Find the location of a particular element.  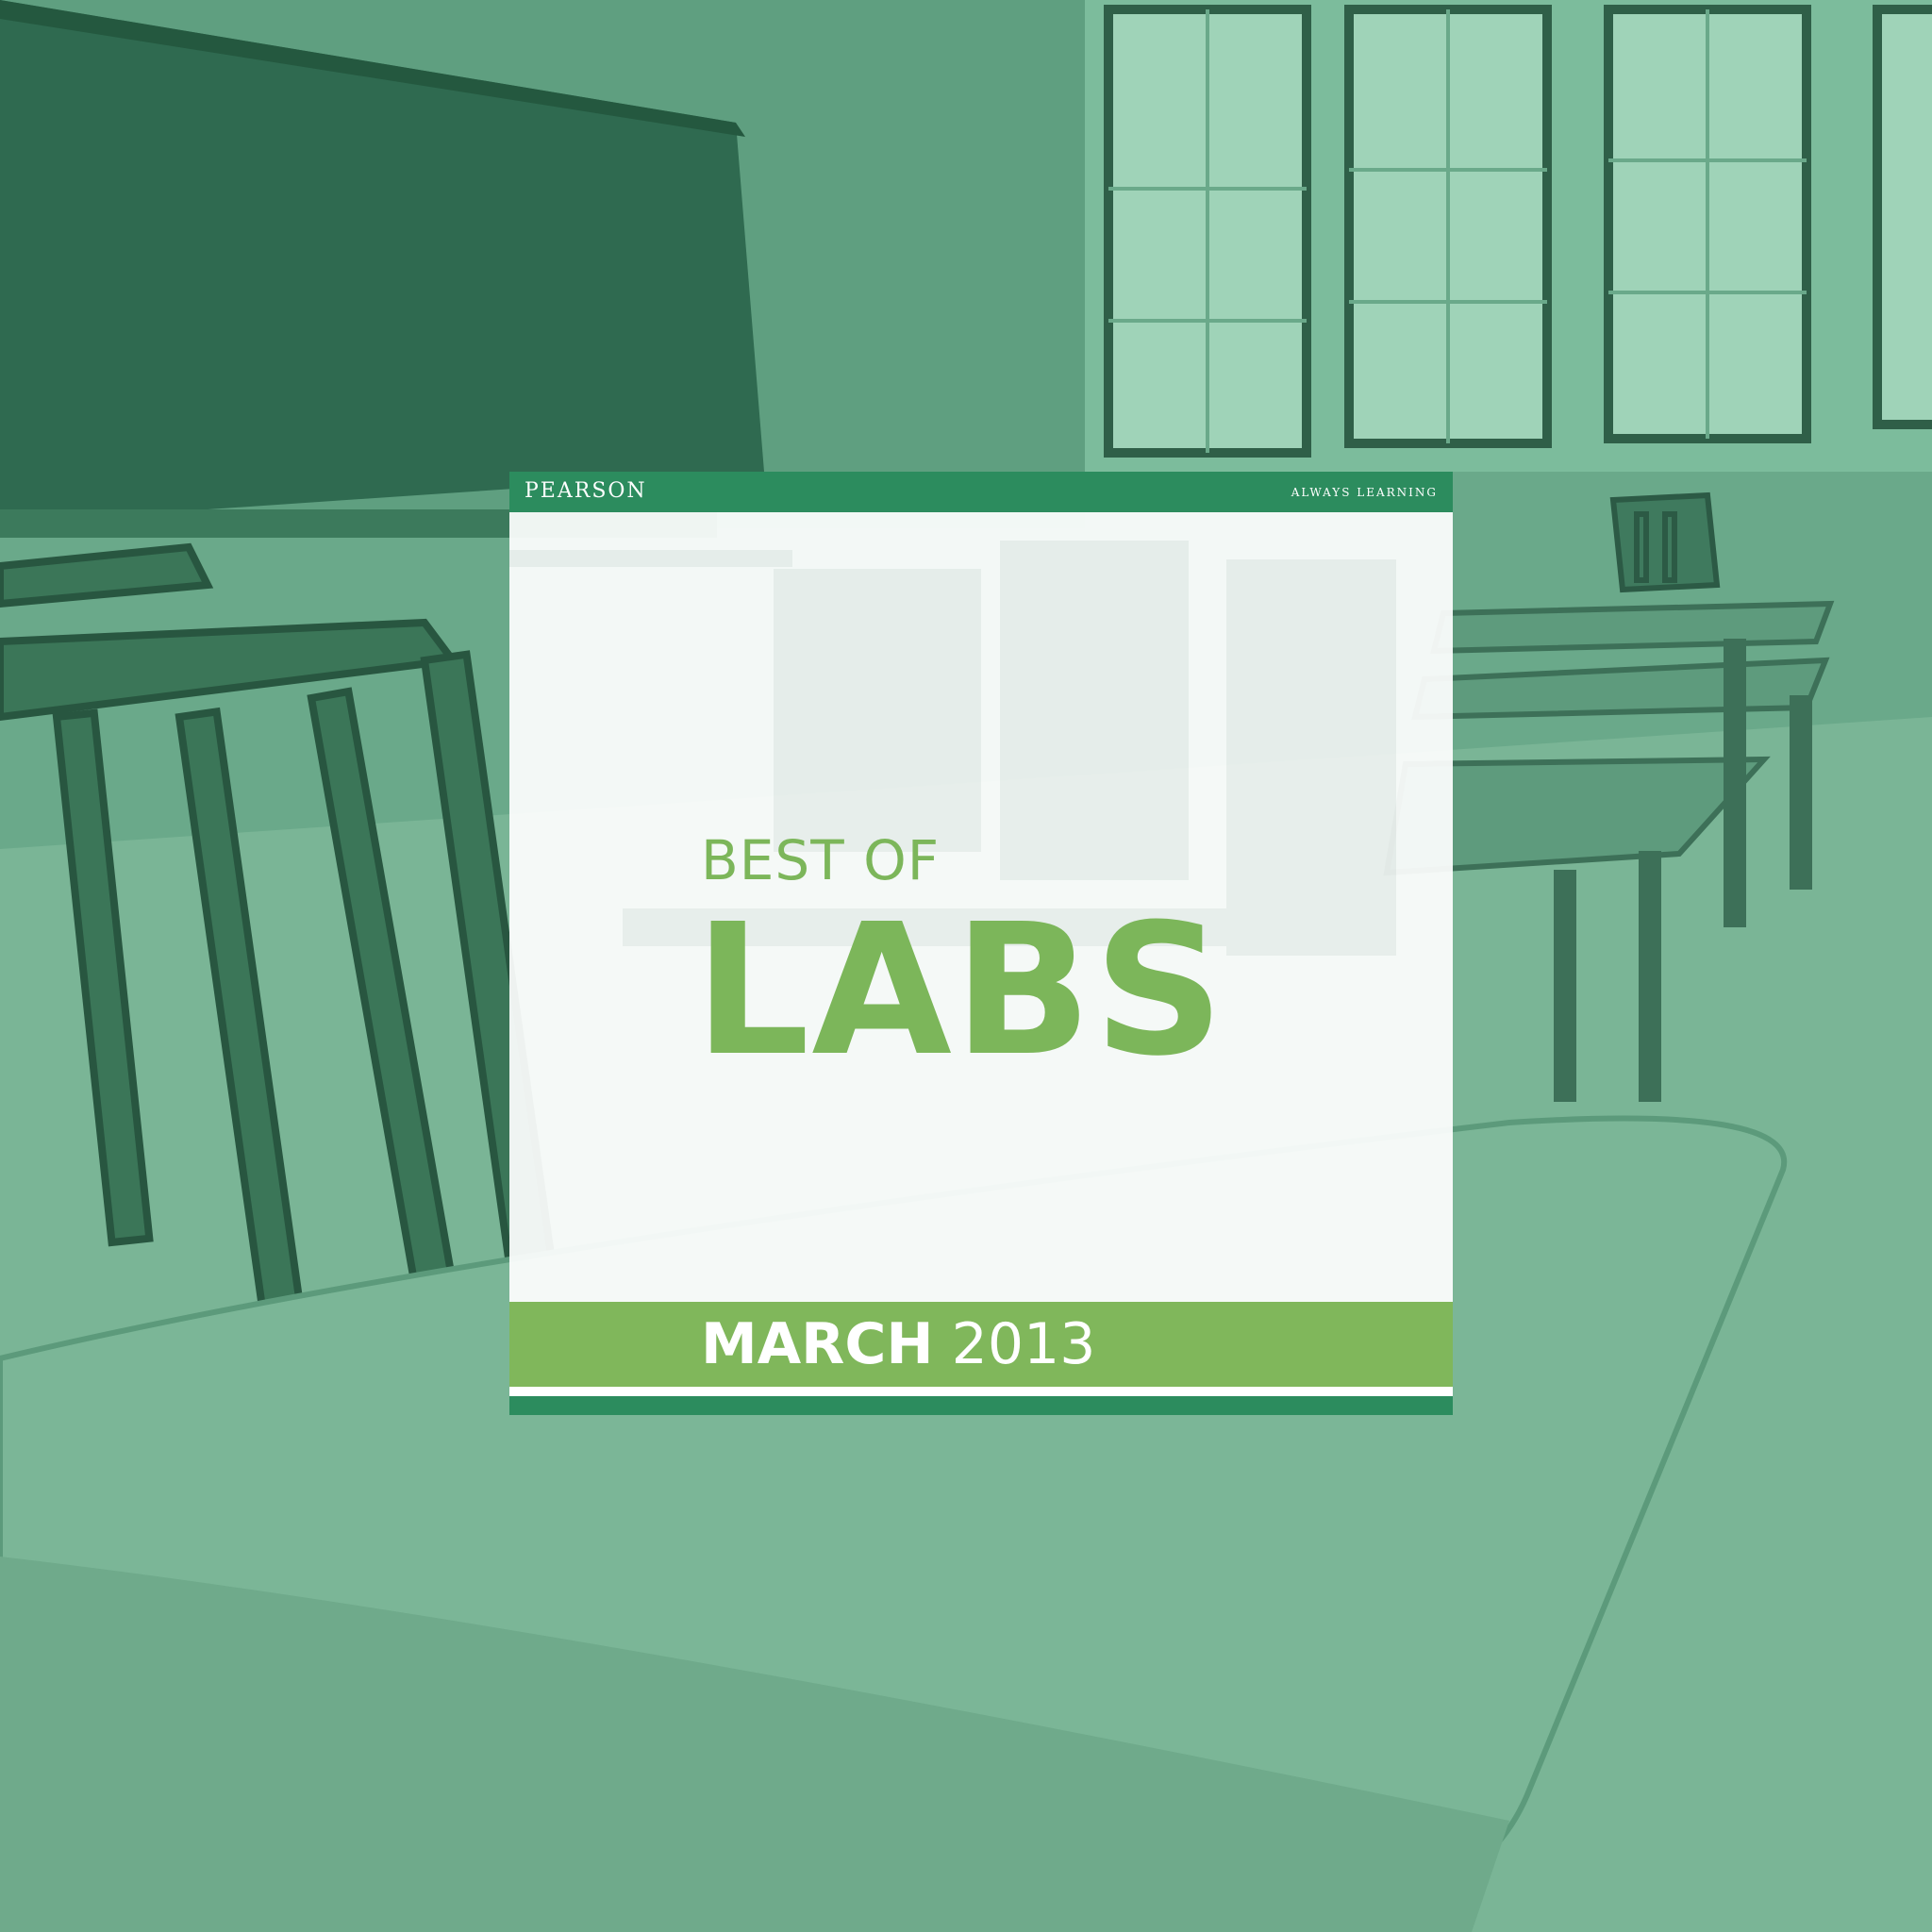

issue-month: MARCH is located at coordinates (817, 1344).